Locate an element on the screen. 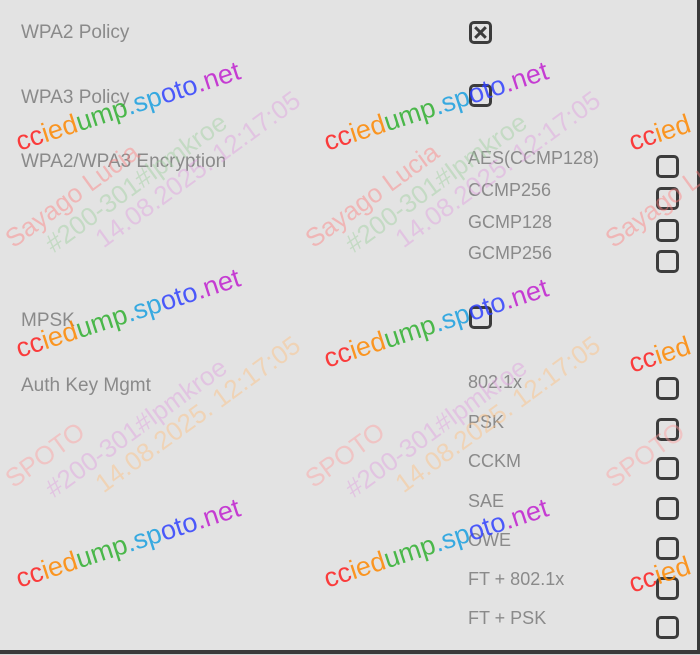 The width and height of the screenshot is (700, 655). akm-option-label: OWE is located at coordinates (489, 540).